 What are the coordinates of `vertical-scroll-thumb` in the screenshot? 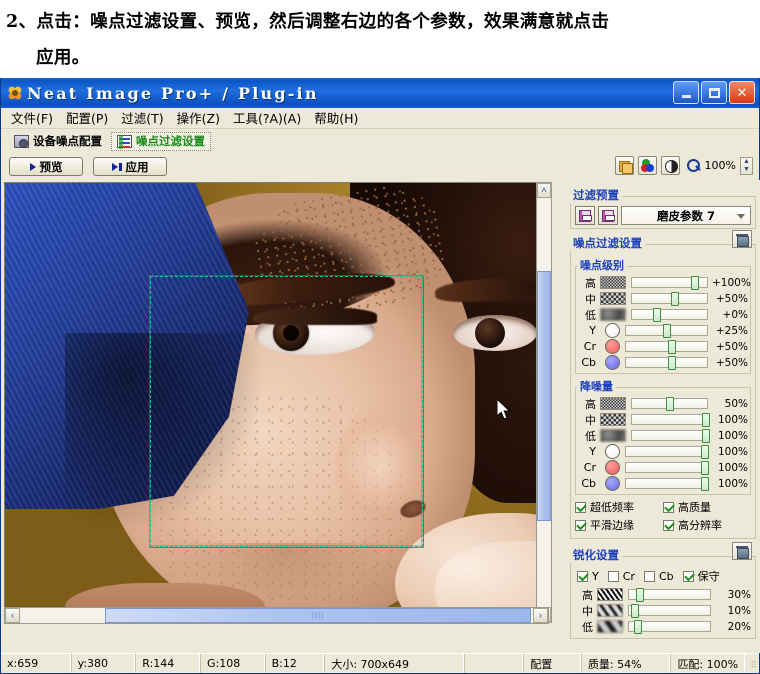 It's located at (544, 396).